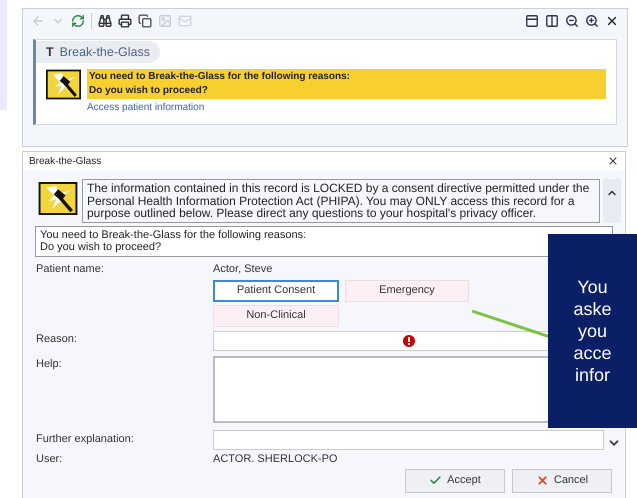  What do you see at coordinates (572, 21) in the screenshot?
I see `zoom-out-icon` at bounding box center [572, 21].